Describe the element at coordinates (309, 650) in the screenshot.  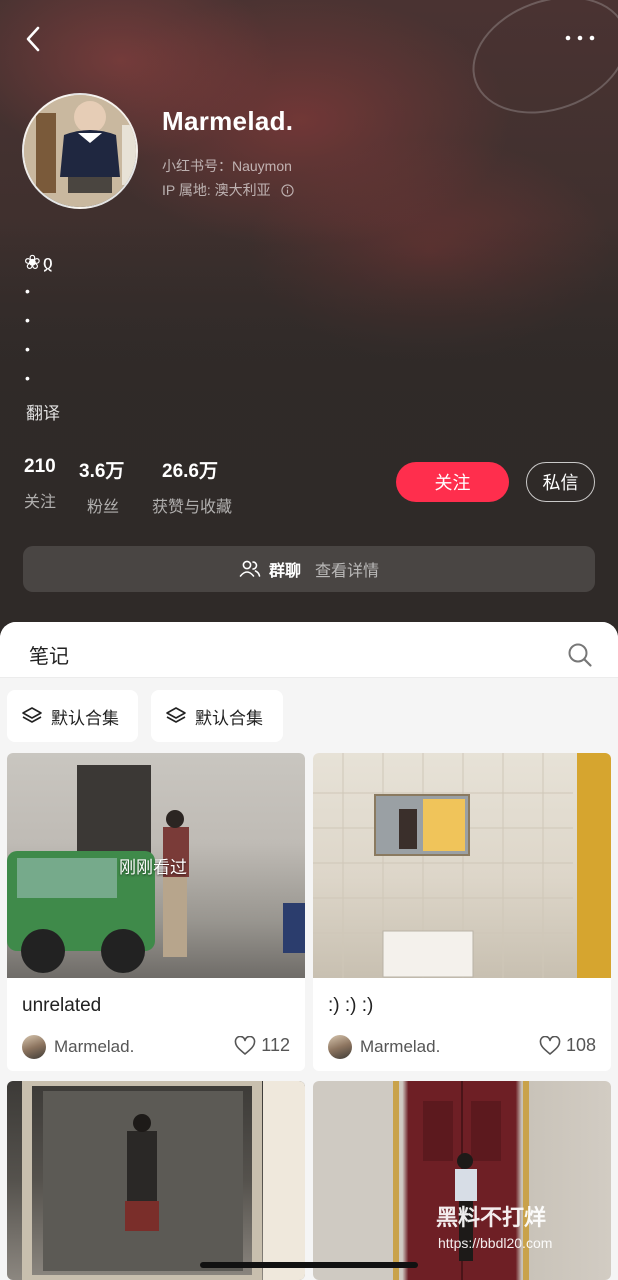
I see `notes-tab-bar: 笔记` at that location.